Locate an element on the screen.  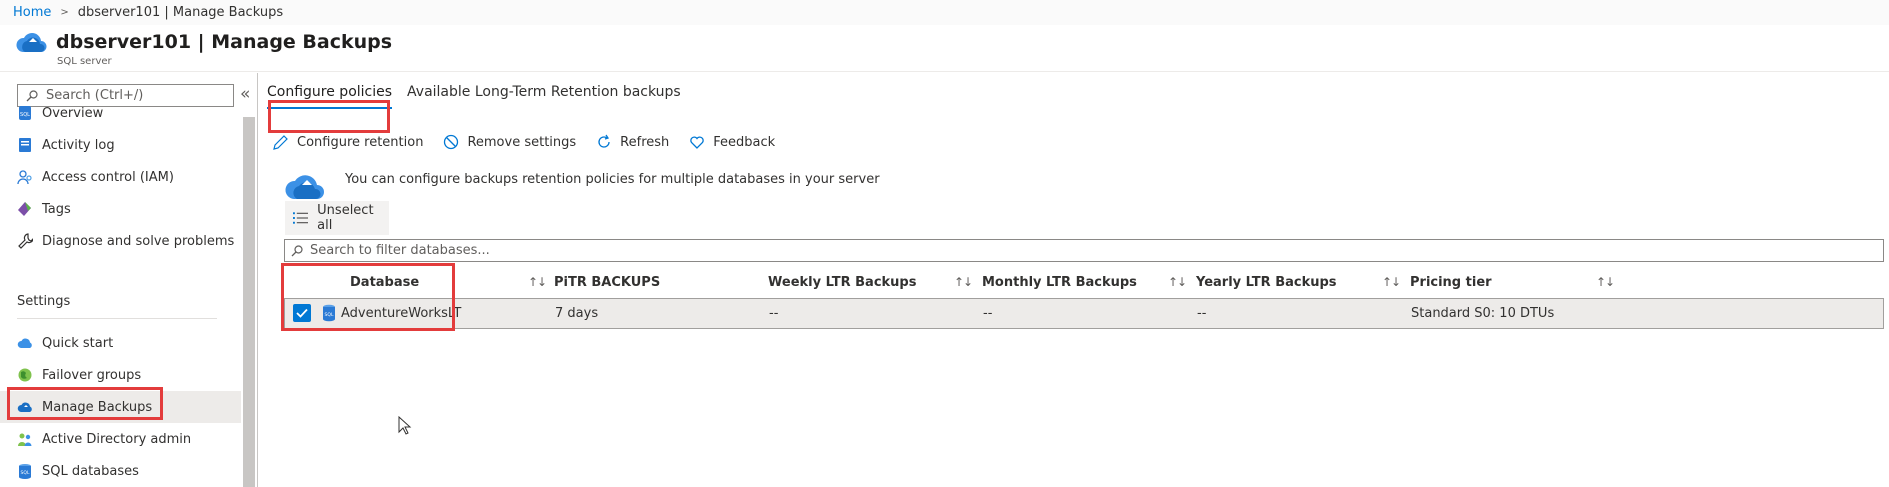
sql-db-icon: SQL is located at coordinates (25, 471).